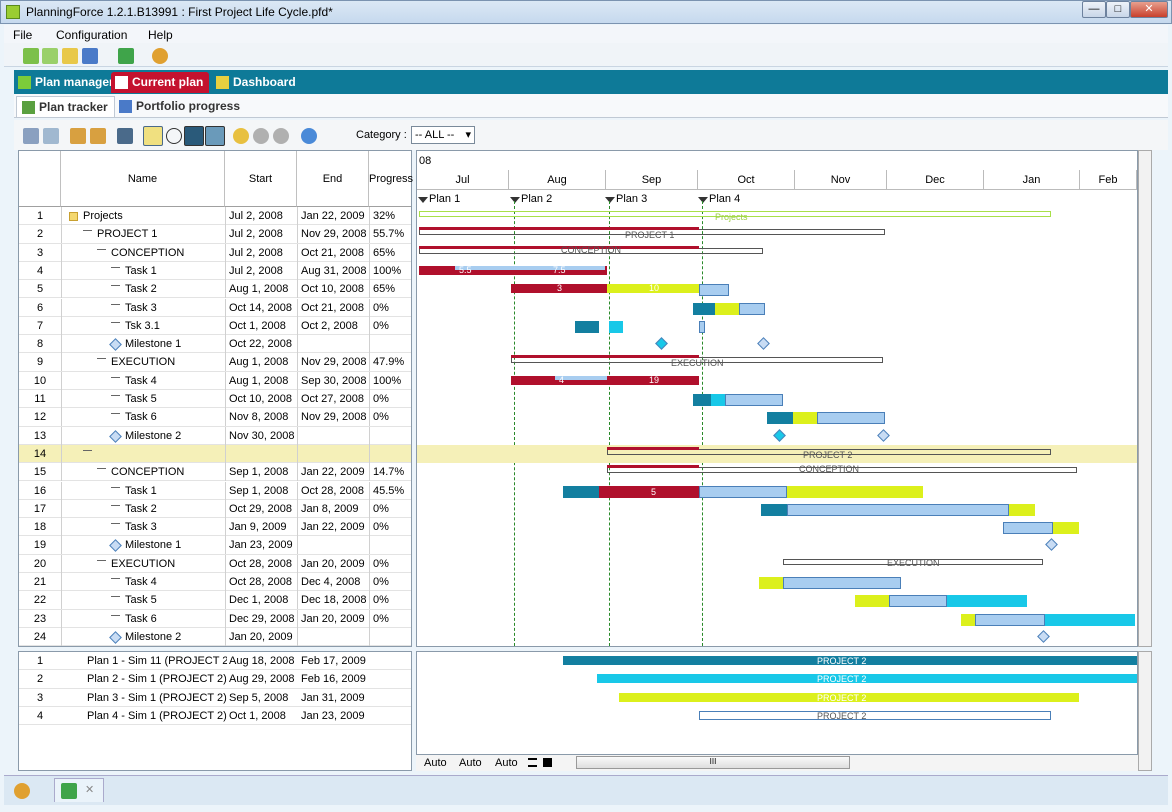 This screenshot has width=1172, height=812. I want to click on table-row: 7 Tsk 3.1 Oct 1, 2008 Oct 2, 2008 0%, so click(215, 326).